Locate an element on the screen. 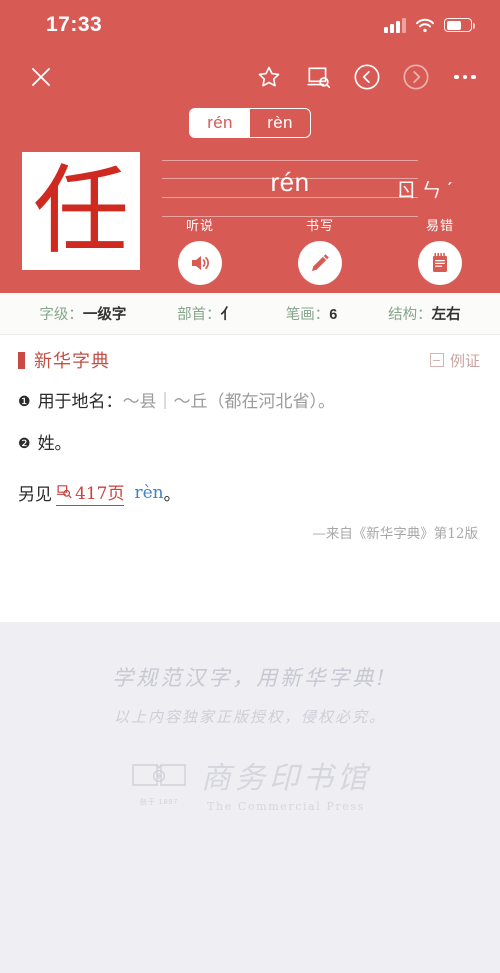 This screenshot has width=500, height=973. action-listen-speak: 听说 is located at coordinates (200, 250).